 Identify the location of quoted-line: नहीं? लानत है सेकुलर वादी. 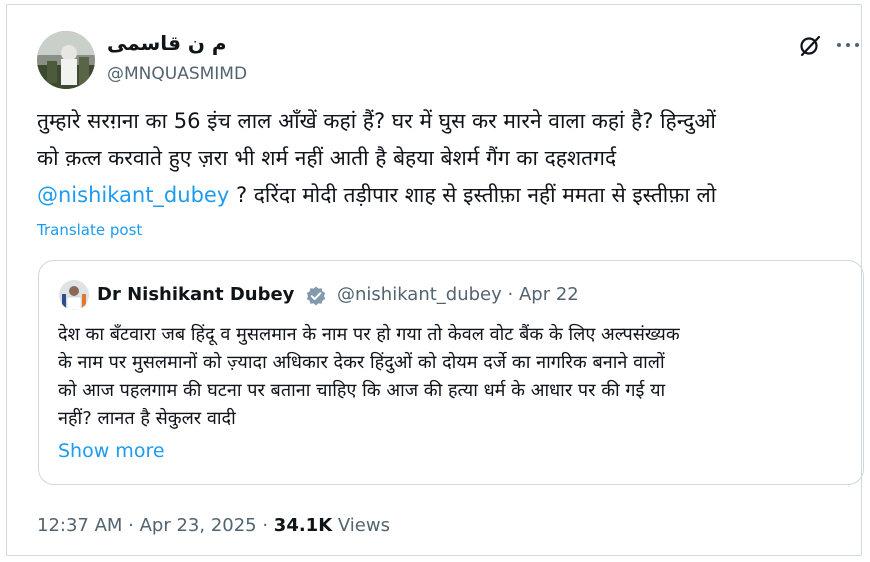
(147, 418).